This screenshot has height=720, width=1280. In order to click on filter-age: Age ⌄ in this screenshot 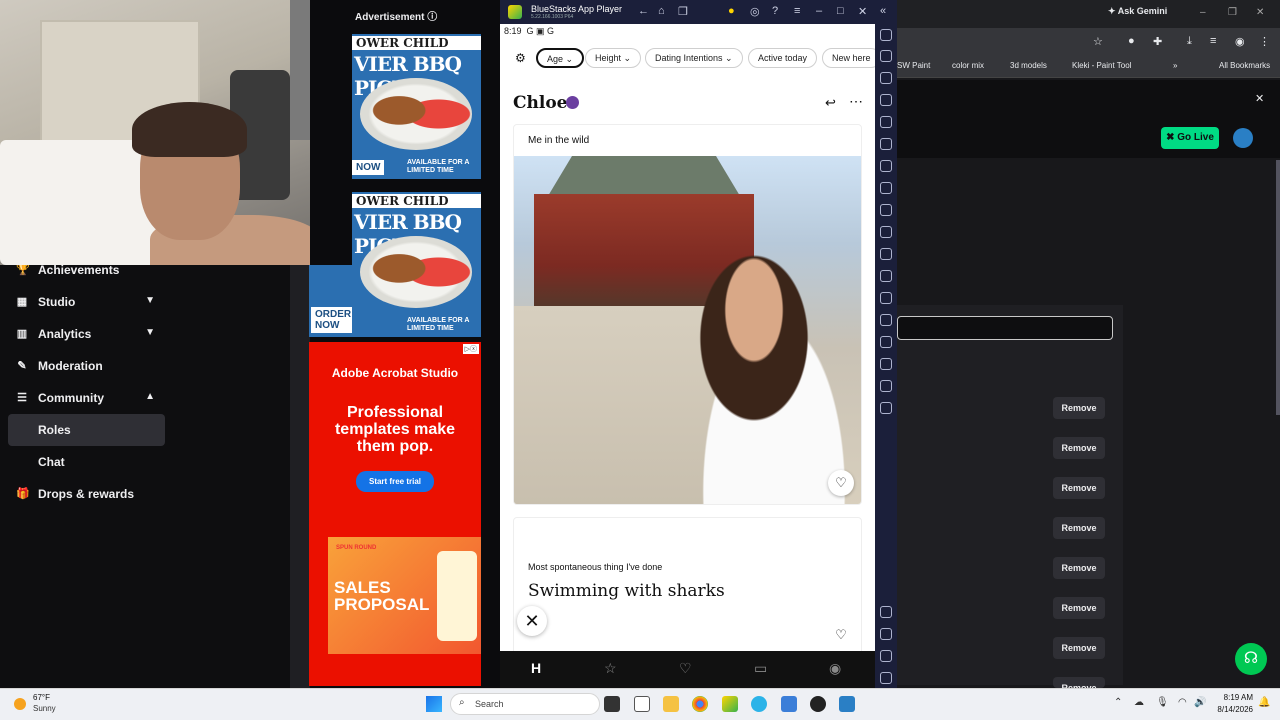, I will do `click(560, 58)`.